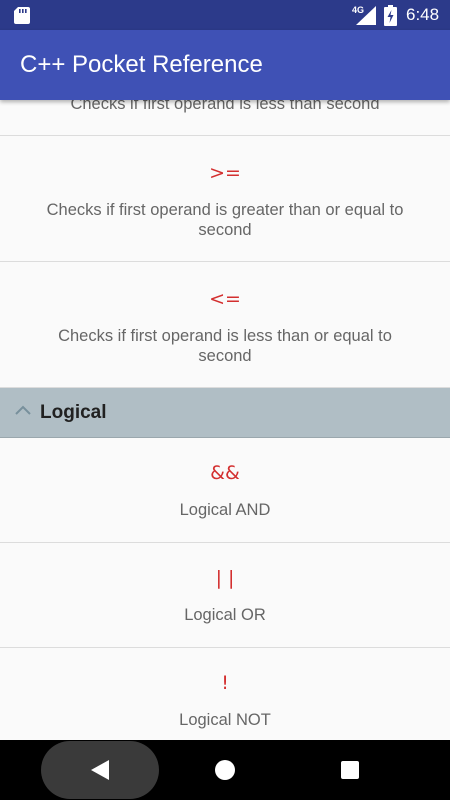 This screenshot has width=450, height=800. What do you see at coordinates (225, 720) in the screenshot?
I see `operator-description: Logical NOT` at bounding box center [225, 720].